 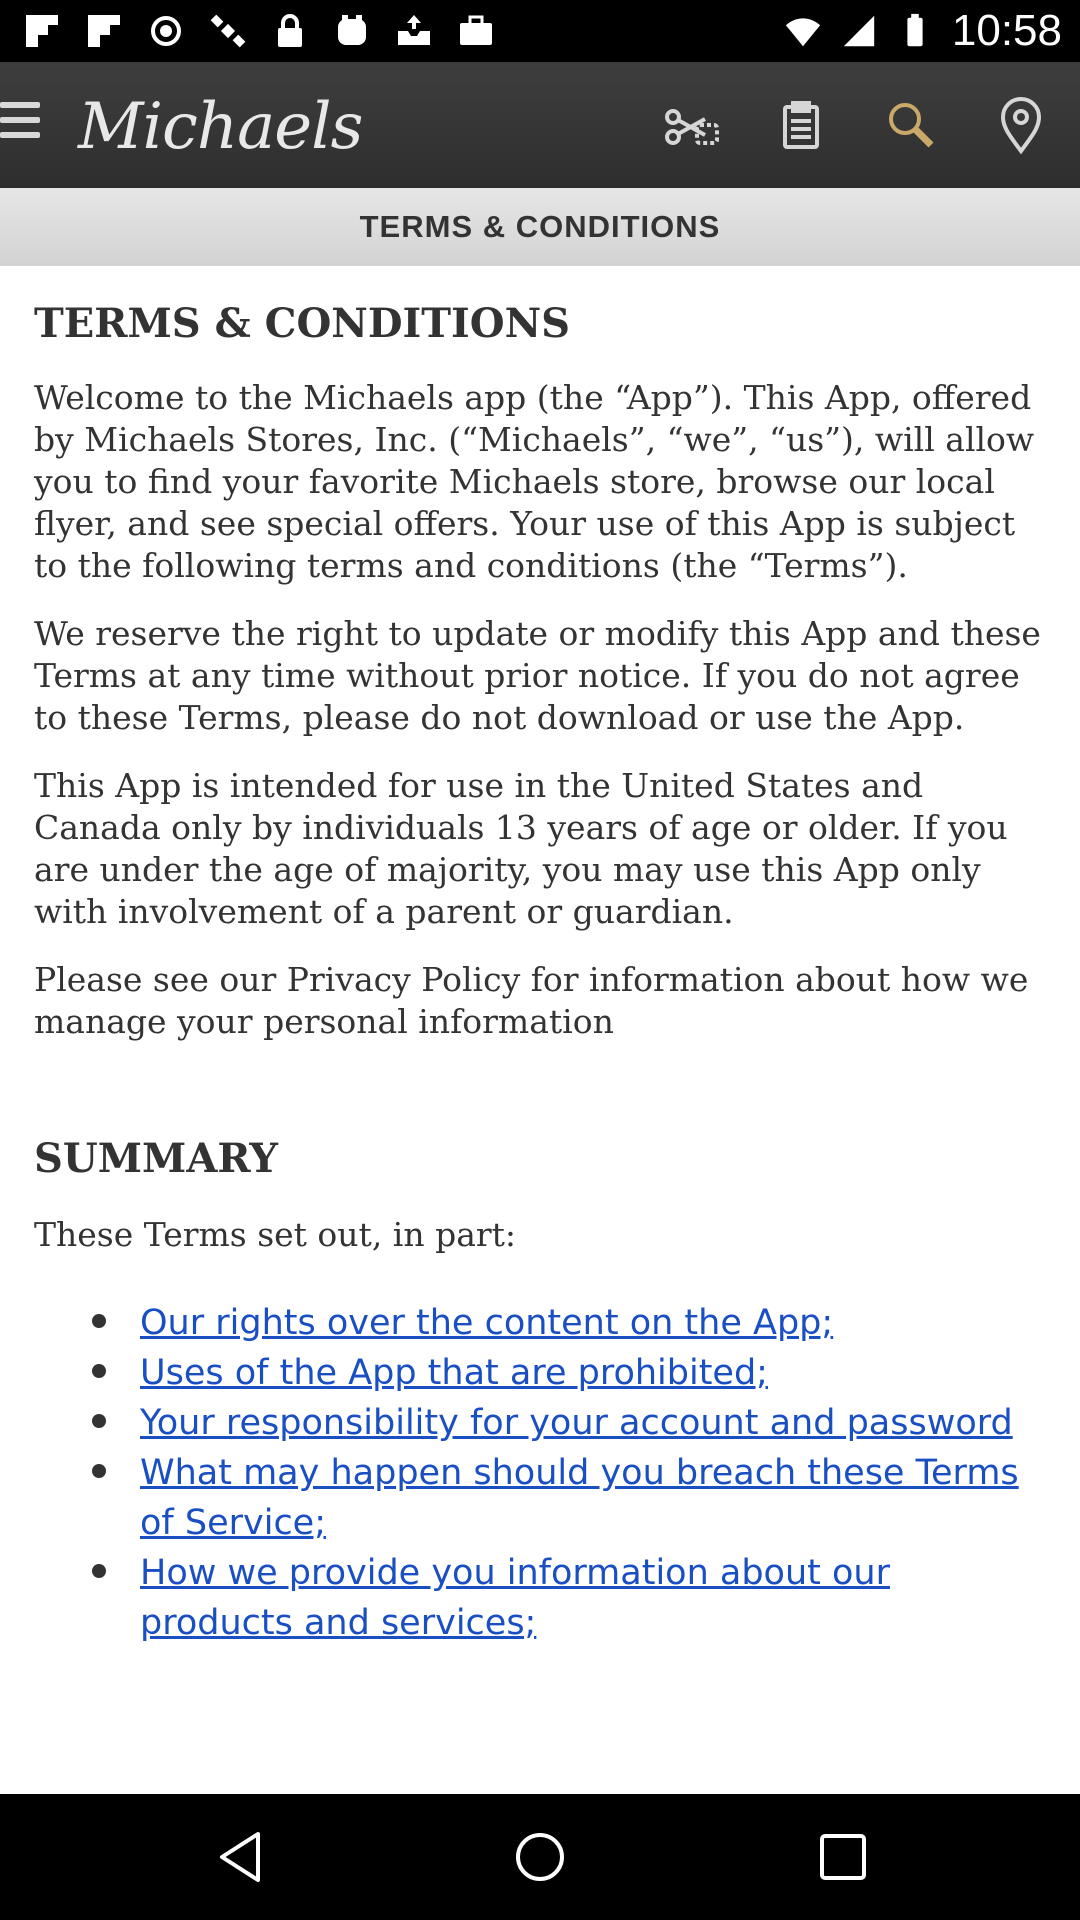 What do you see at coordinates (802, 32) in the screenshot?
I see `wifi-icon` at bounding box center [802, 32].